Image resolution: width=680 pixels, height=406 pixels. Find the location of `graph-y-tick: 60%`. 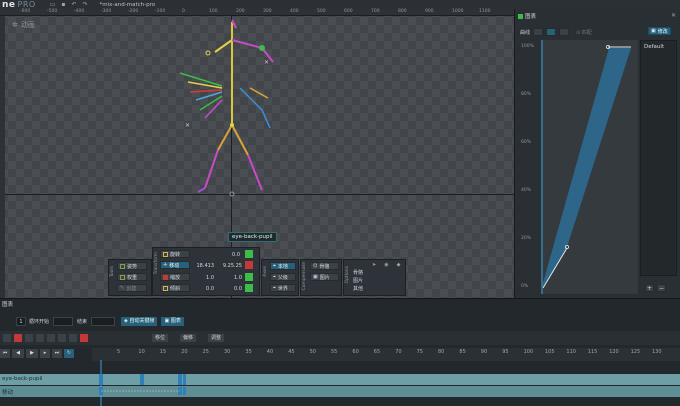

graph-y-tick: 60% is located at coordinates (526, 142).